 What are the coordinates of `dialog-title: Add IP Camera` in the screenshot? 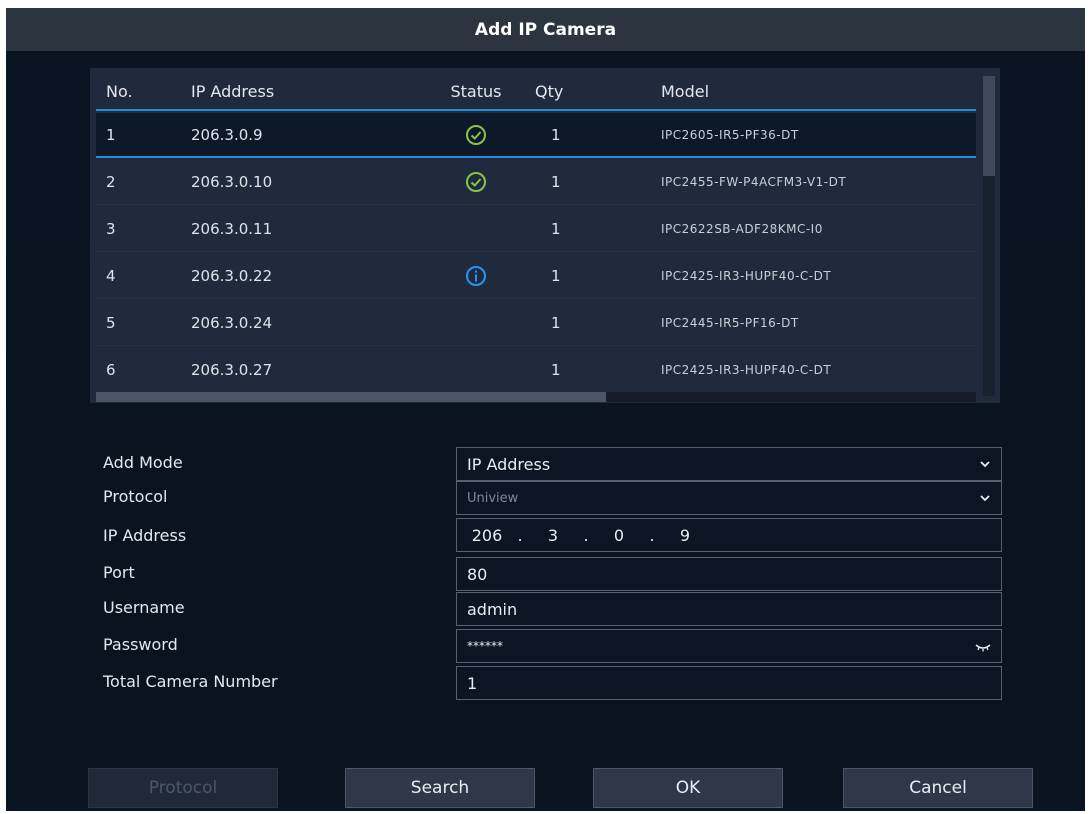 It's located at (545, 29).